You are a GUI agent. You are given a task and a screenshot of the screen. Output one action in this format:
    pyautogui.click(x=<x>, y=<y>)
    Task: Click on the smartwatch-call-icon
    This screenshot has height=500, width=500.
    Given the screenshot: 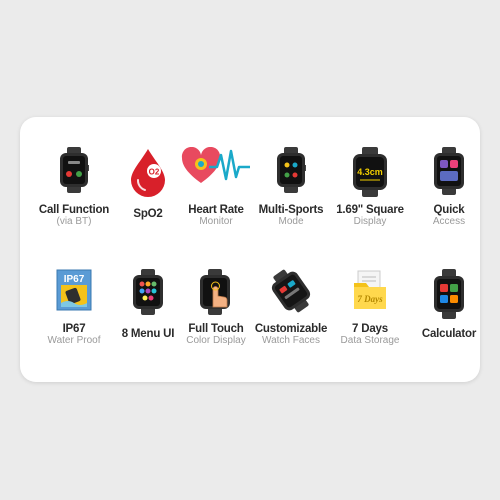 What is the action you would take?
    pyautogui.click(x=74, y=170)
    